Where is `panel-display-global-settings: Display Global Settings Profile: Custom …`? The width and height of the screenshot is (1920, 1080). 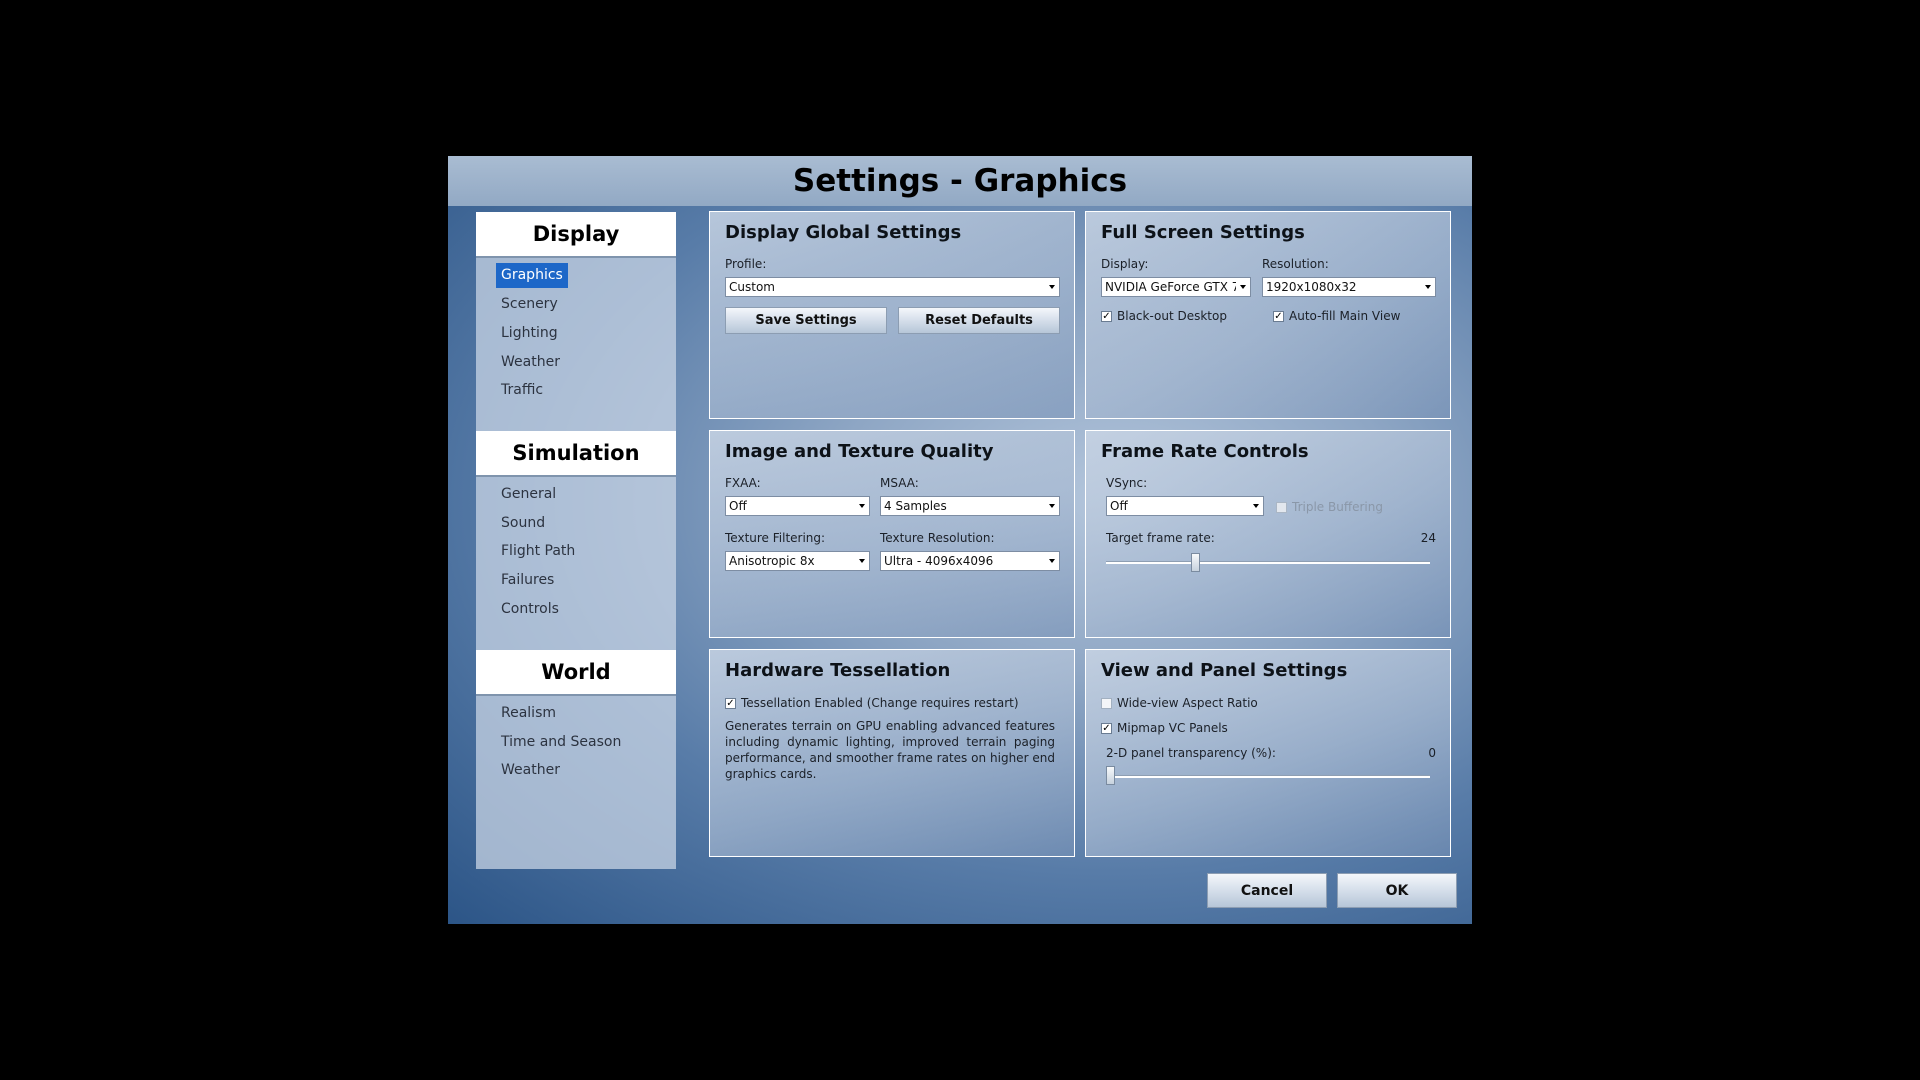
panel-display-global-settings: Display Global Settings Profile: Custom … is located at coordinates (892, 315).